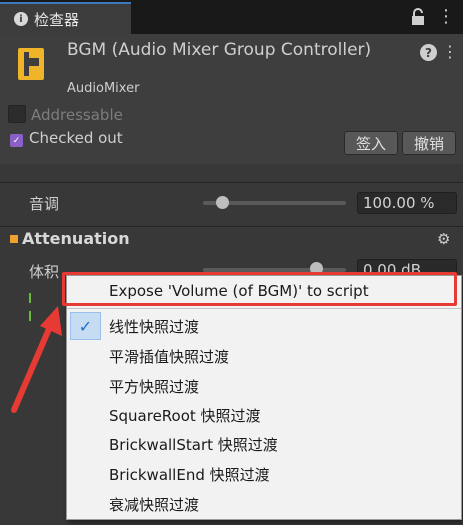 The height and width of the screenshot is (525, 463). What do you see at coordinates (219, 50) in the screenshot?
I see `object-title: BGM (Audio Mixer Group Controller)` at bounding box center [219, 50].